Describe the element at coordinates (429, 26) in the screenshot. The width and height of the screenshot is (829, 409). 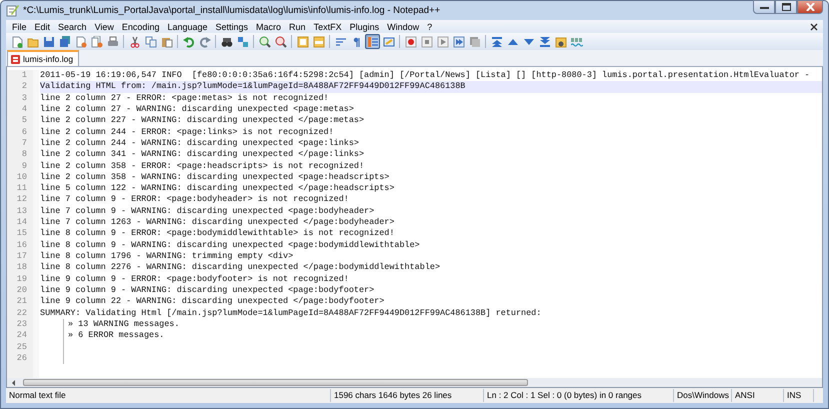
I see `menu-item: ?` at that location.